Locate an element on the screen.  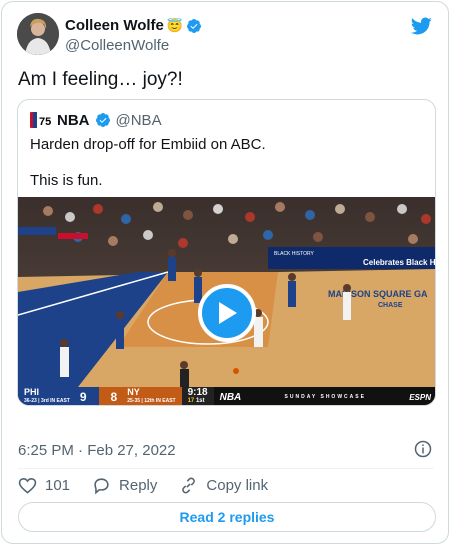
play-icon is located at coordinates (228, 313).